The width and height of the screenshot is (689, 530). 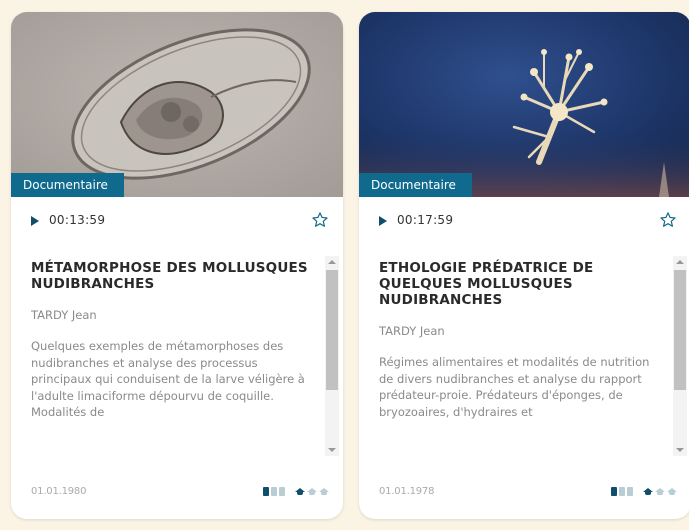 I want to click on duration: 00:17:59, so click(x=425, y=220).